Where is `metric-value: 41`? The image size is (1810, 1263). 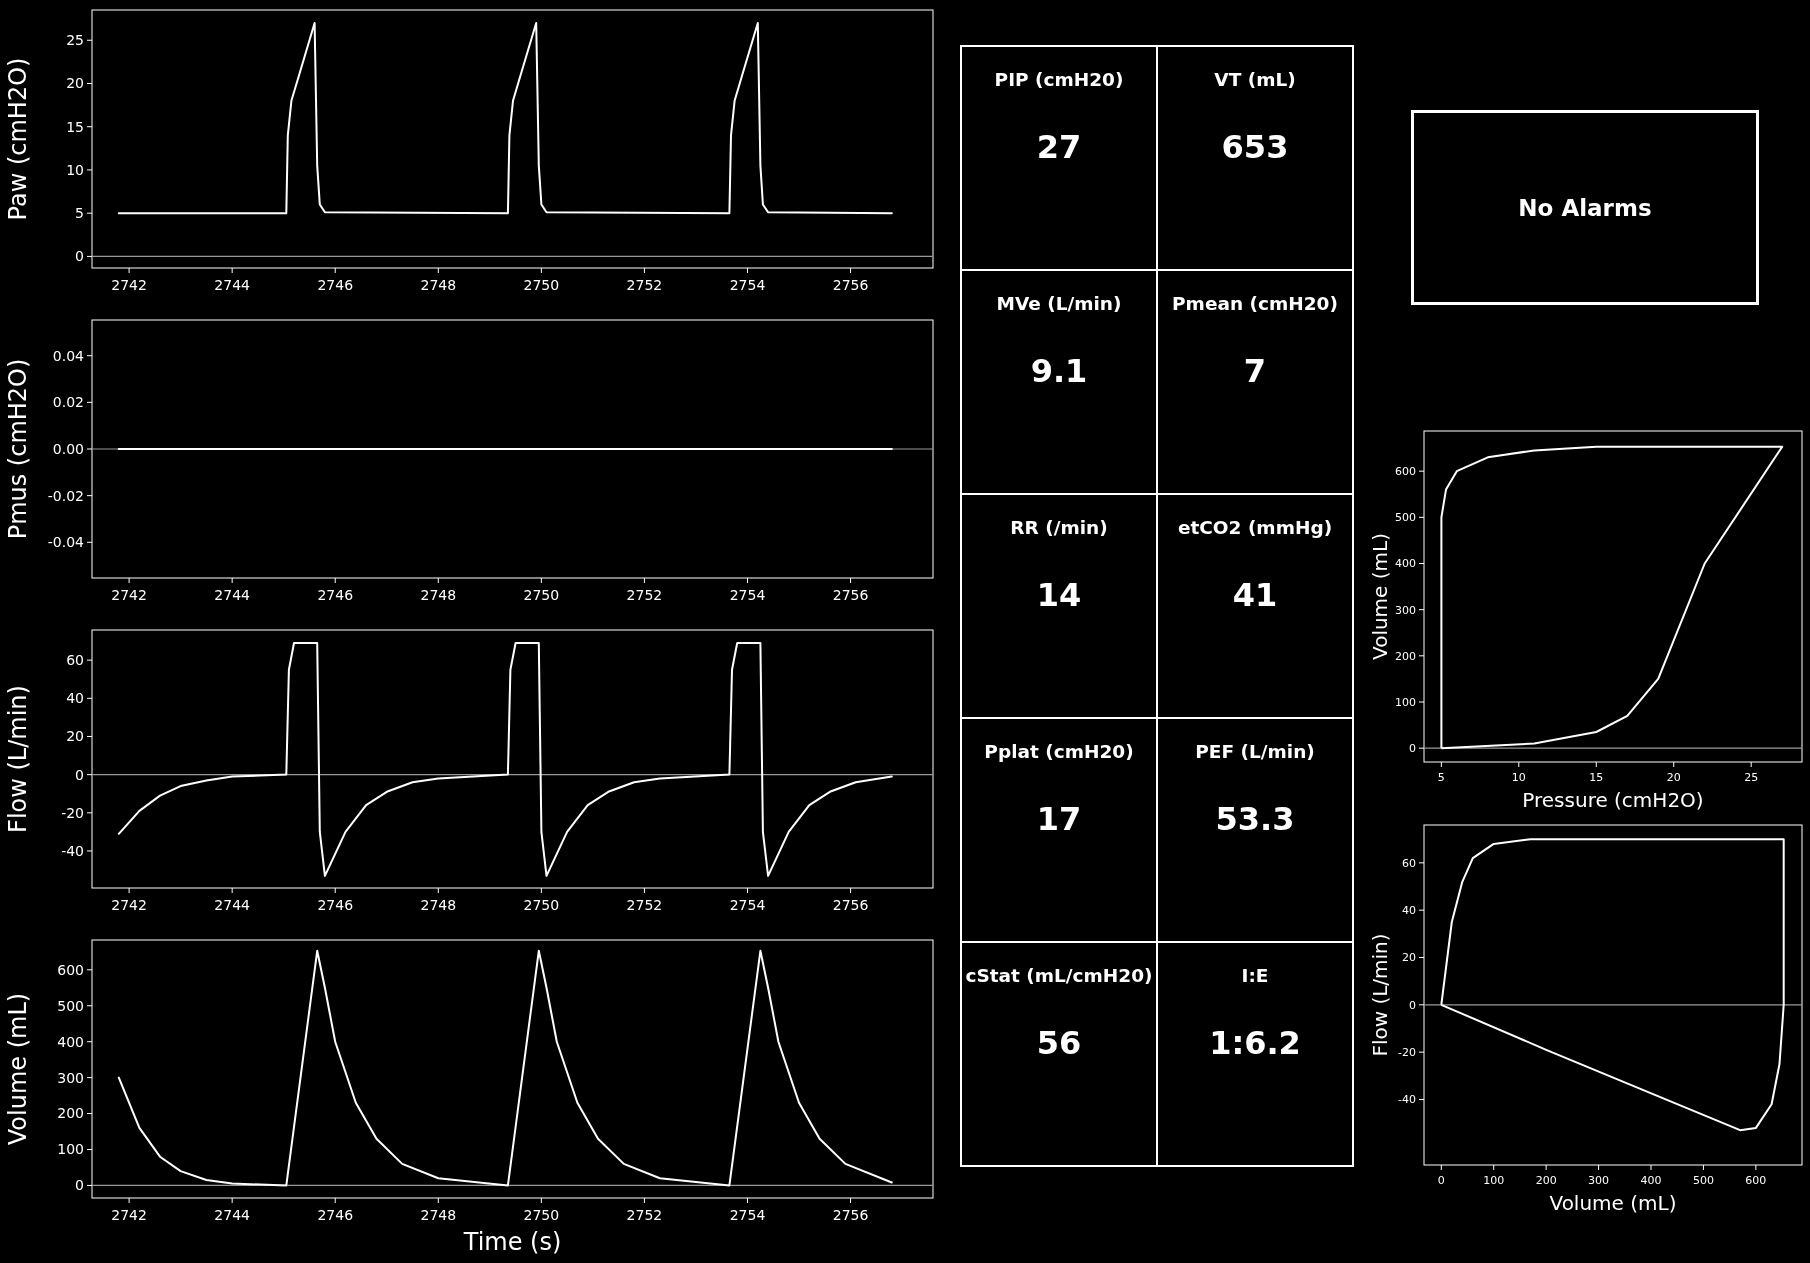
metric-value: 41 is located at coordinates (1255, 595).